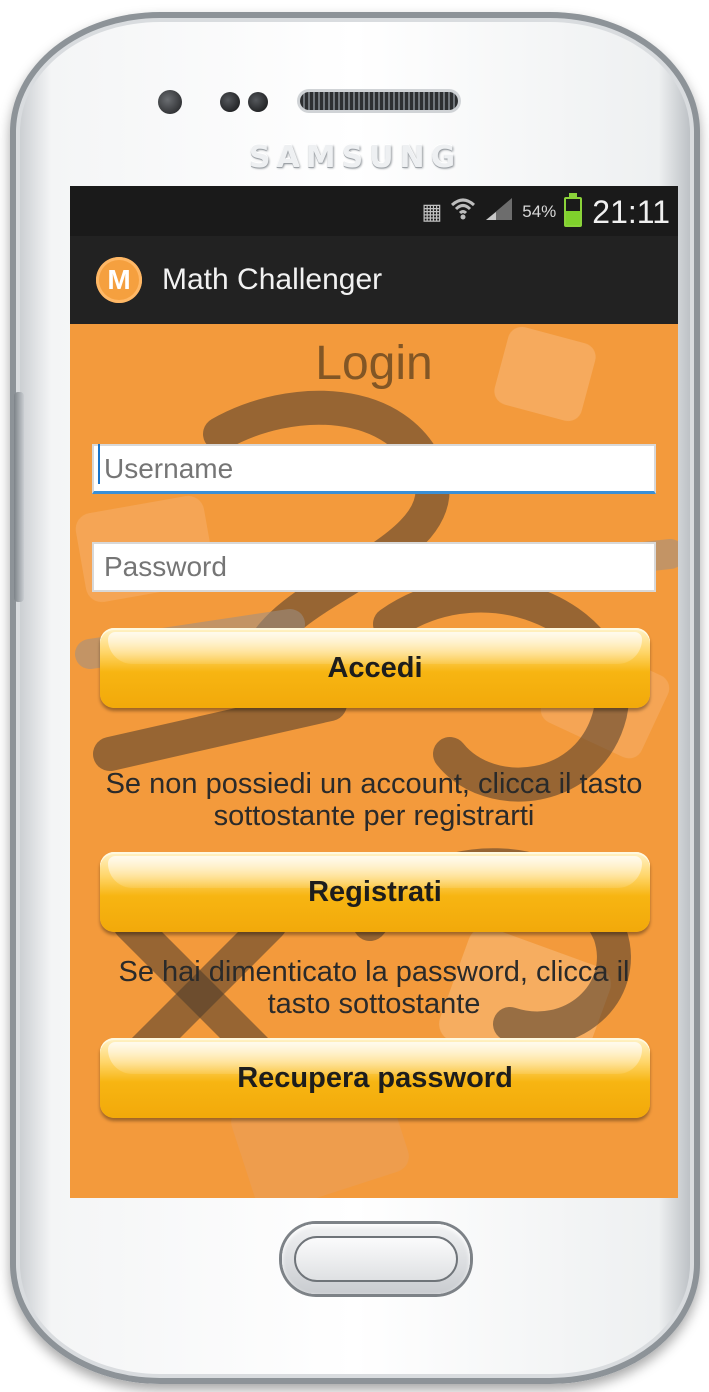 This screenshot has width=709, height=1392. What do you see at coordinates (230, 102) in the screenshot?
I see `proximity-sensor` at bounding box center [230, 102].